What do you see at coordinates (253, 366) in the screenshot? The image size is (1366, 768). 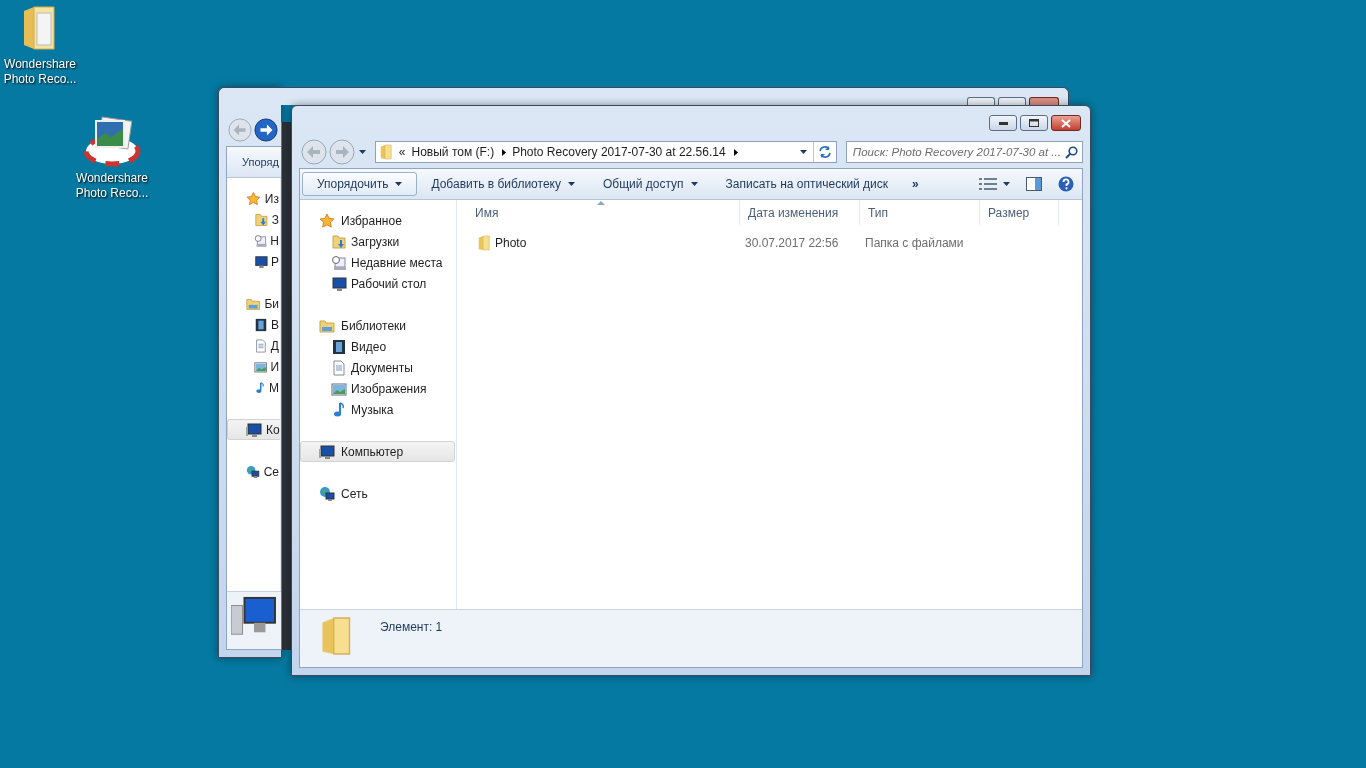 I see `navigation-item: И` at bounding box center [253, 366].